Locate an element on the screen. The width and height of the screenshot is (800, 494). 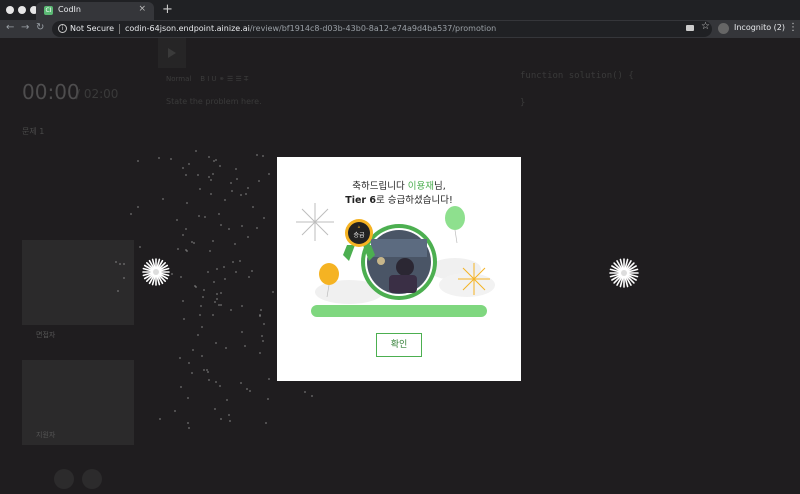
star-icon: ☆ is located at coordinates (705, 26).